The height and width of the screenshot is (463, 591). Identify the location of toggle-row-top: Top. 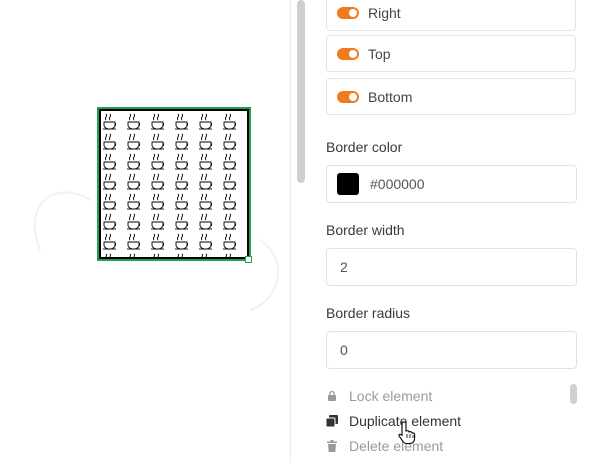
(451, 53).